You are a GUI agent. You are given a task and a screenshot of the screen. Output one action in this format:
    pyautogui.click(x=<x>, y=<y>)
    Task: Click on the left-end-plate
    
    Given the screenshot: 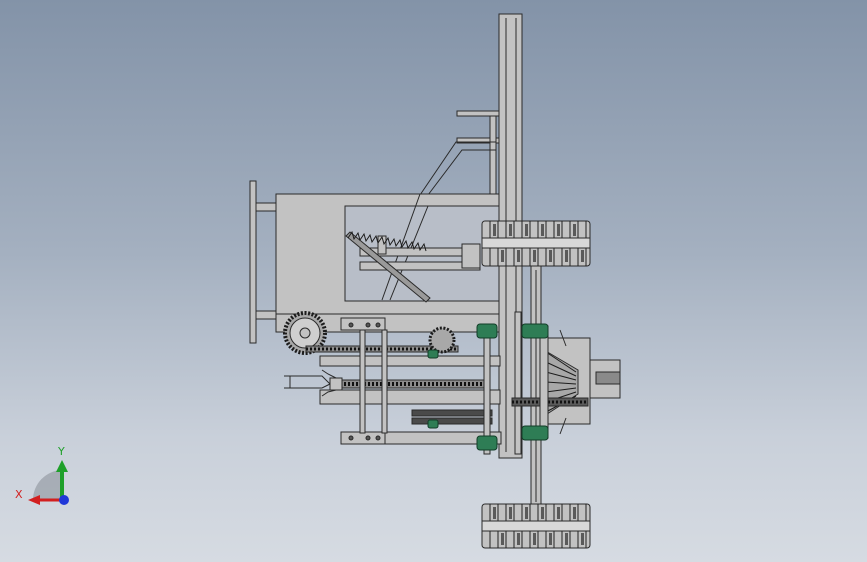 What is the action you would take?
    pyautogui.click(x=263, y=262)
    